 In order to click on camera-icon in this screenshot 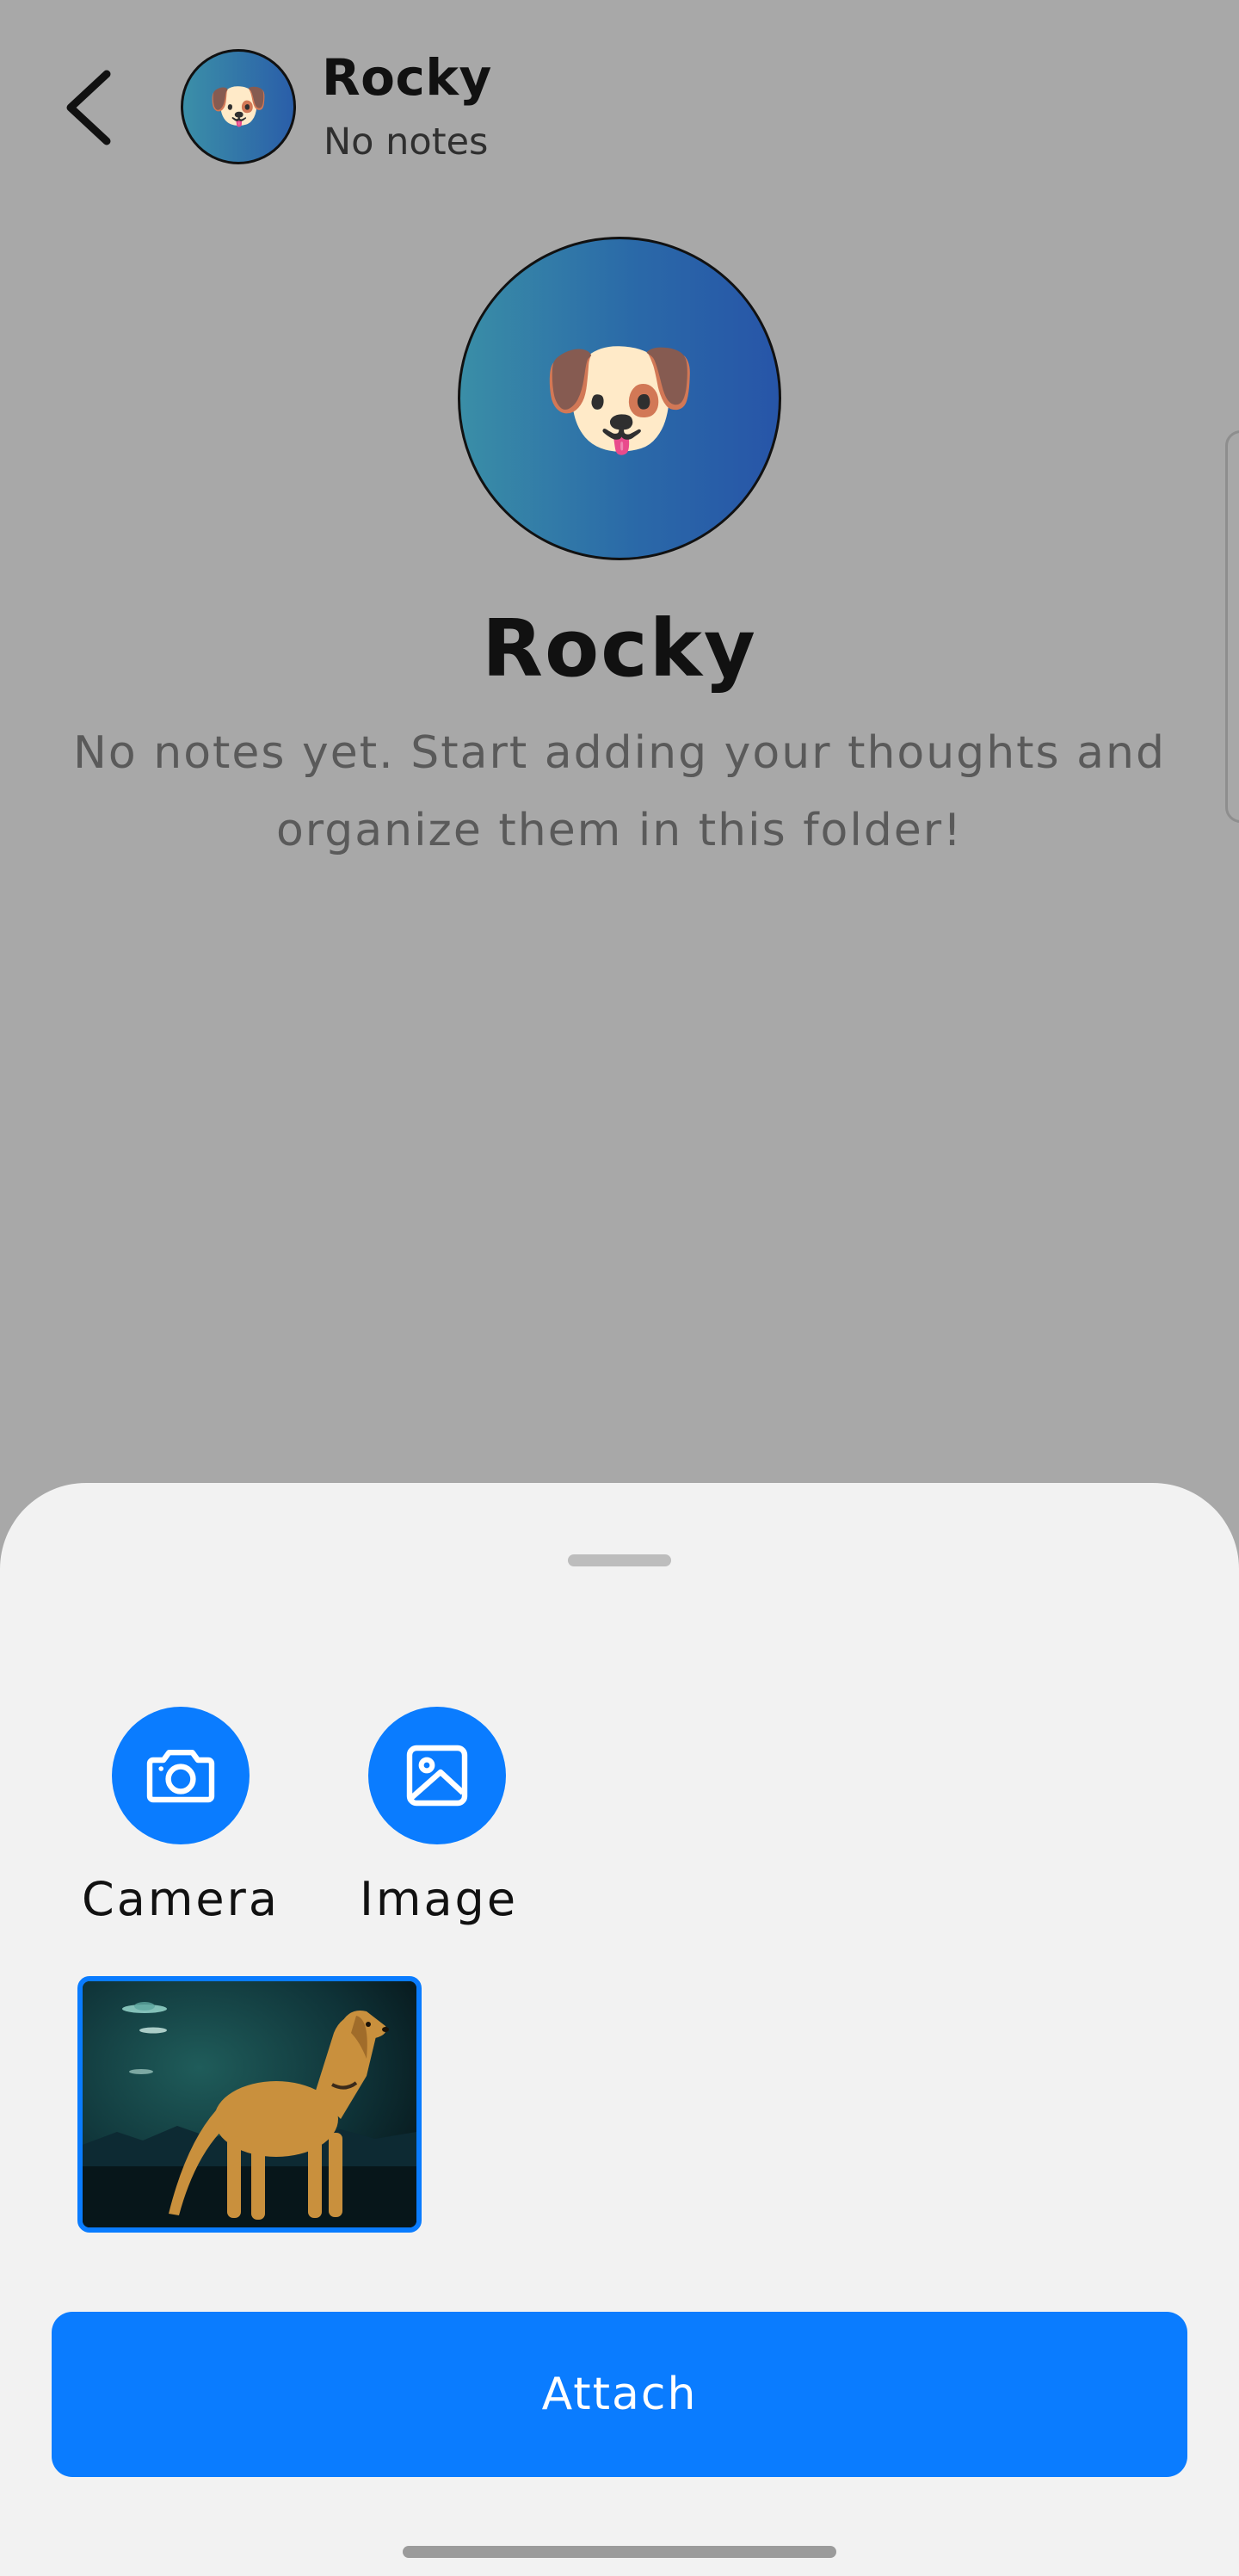, I will do `click(180, 1776)`.